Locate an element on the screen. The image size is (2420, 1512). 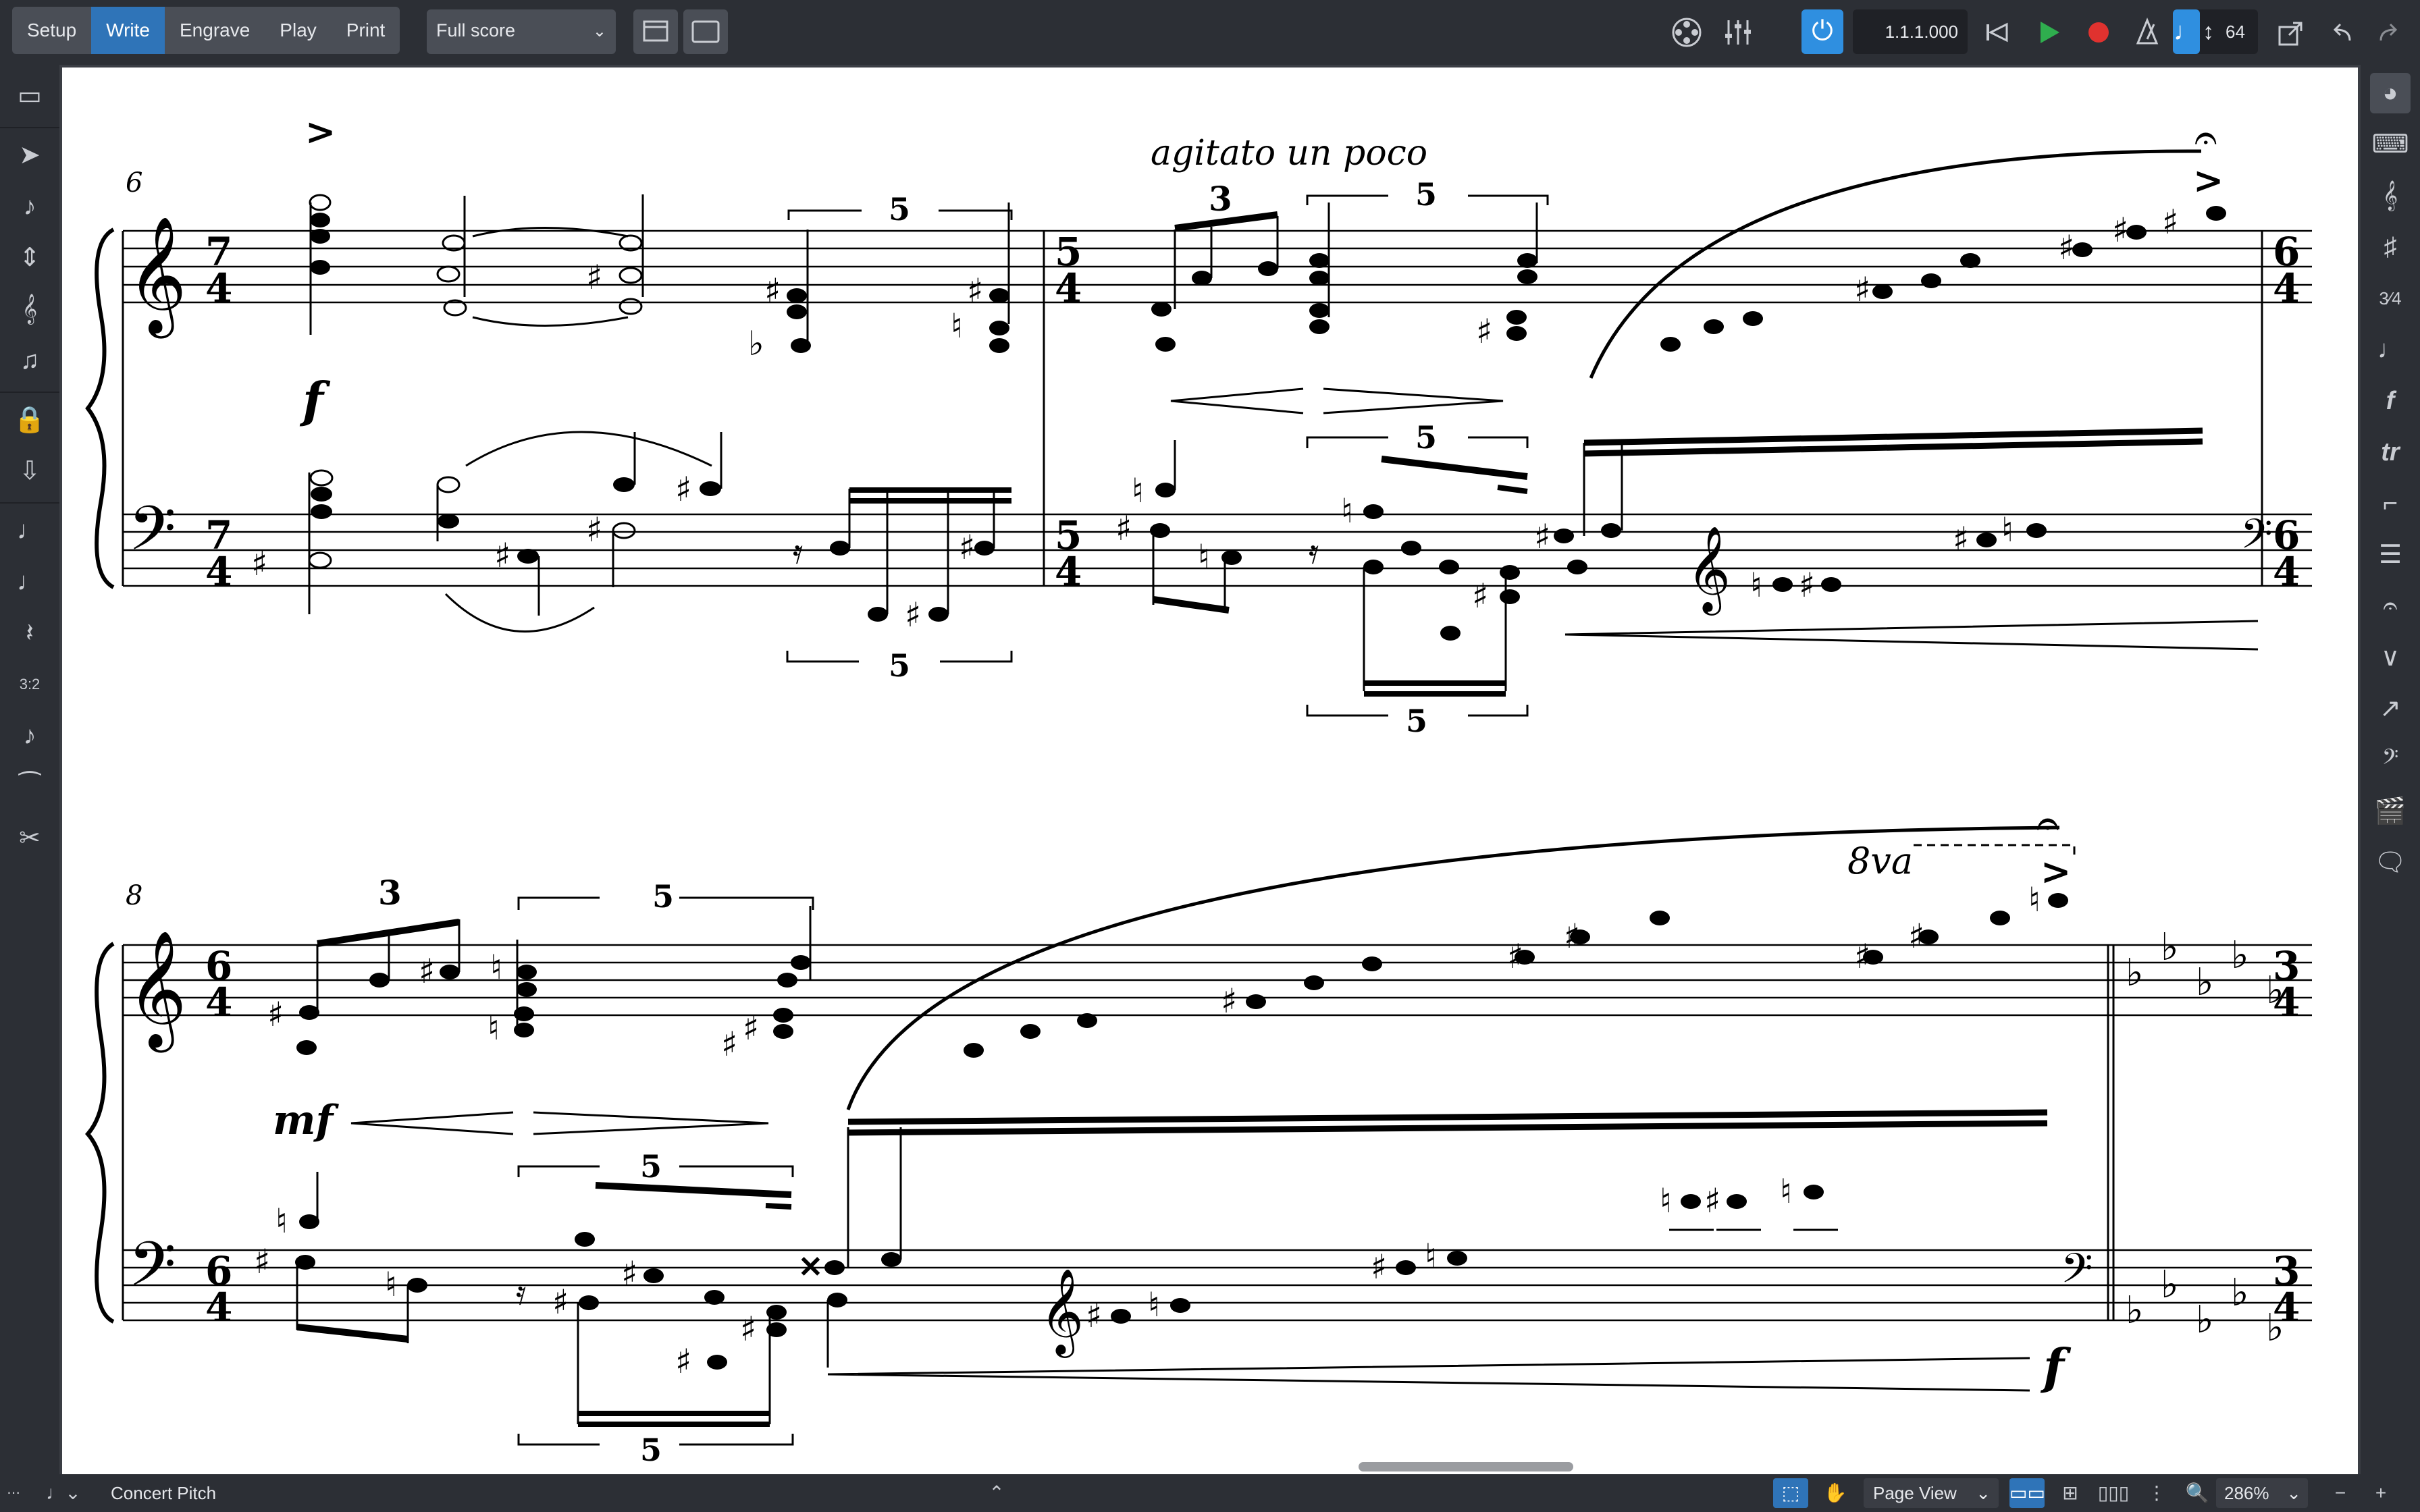
palette-icon: ◕ is located at coordinates (2390, 93).